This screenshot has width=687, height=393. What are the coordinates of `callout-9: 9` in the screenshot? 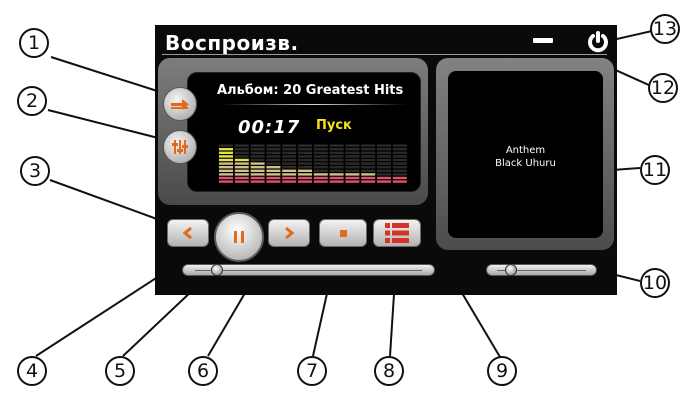 It's located at (502, 371).